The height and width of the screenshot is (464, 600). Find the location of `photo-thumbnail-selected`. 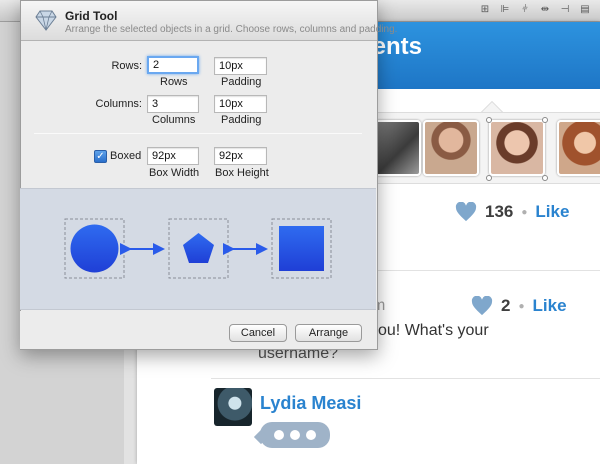

photo-thumbnail-selected is located at coordinates (517, 148).